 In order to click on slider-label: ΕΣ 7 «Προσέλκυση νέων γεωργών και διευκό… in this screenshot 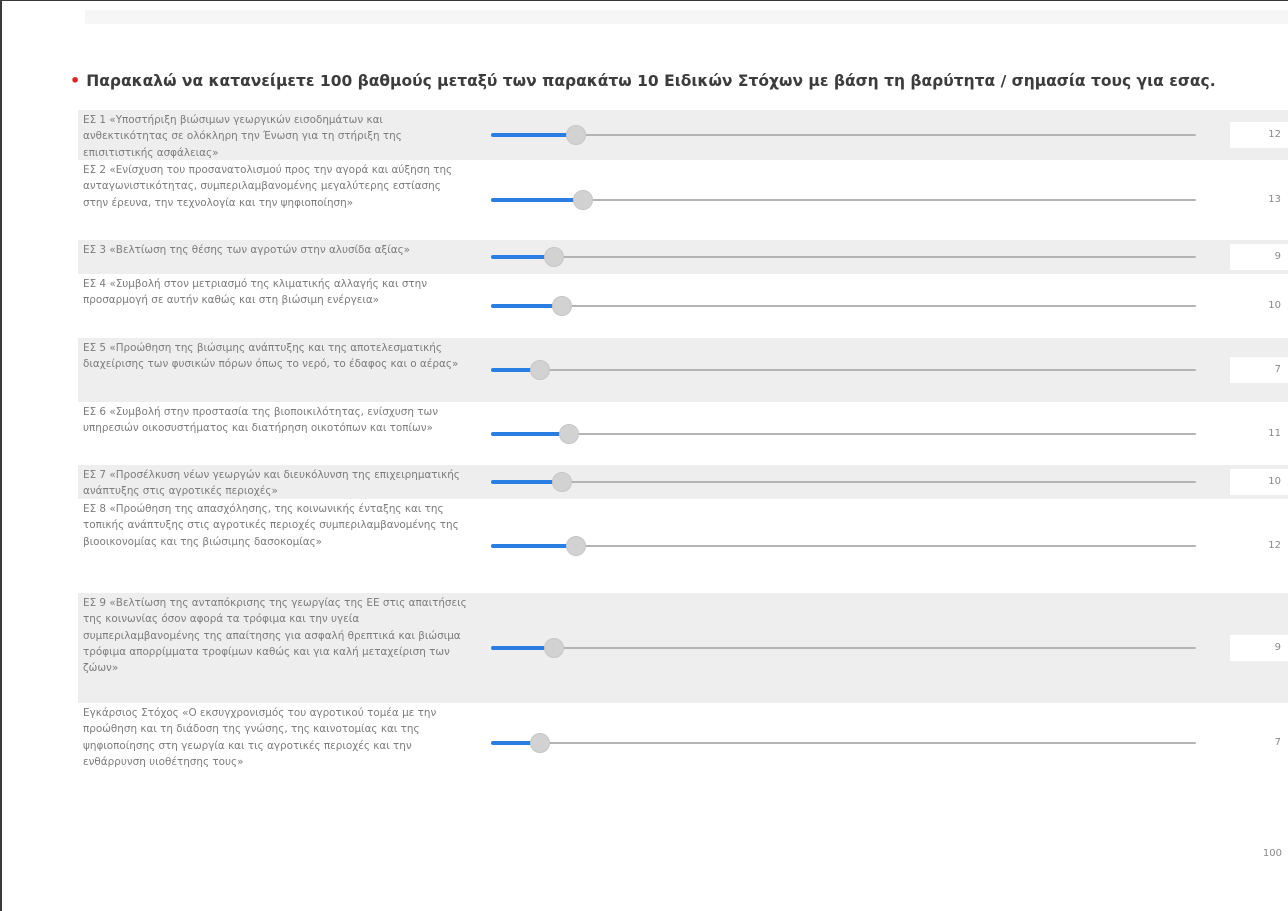, I will do `click(271, 483)`.